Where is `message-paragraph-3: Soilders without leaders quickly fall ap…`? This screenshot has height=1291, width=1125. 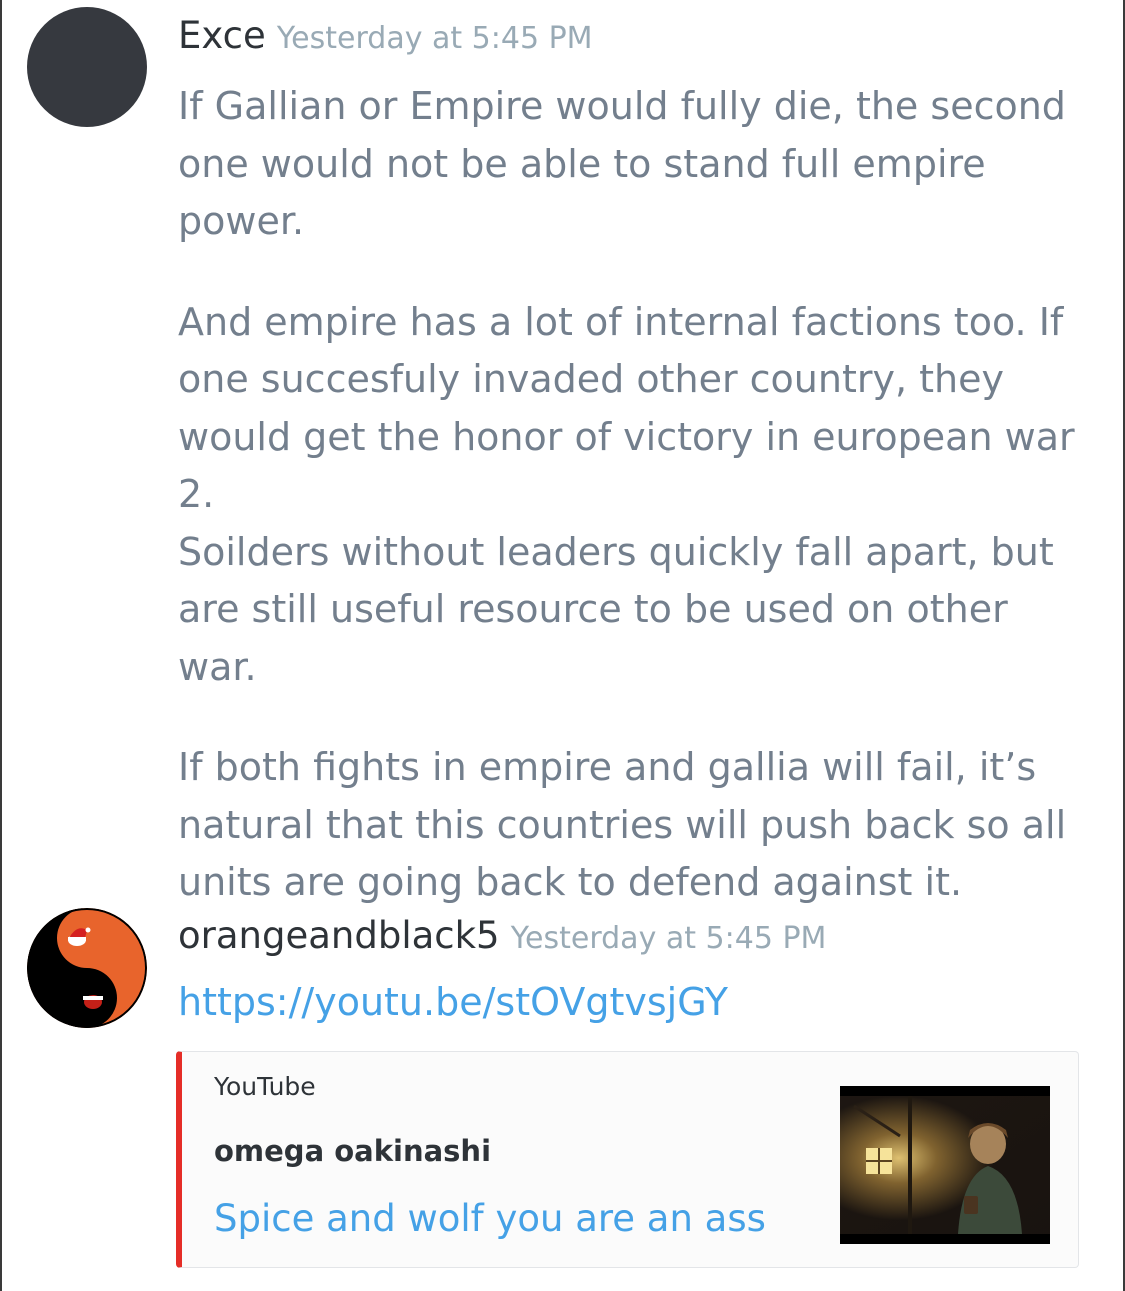 message-paragraph-3: Soilders without leaders quickly fall ap… is located at coordinates (616, 609).